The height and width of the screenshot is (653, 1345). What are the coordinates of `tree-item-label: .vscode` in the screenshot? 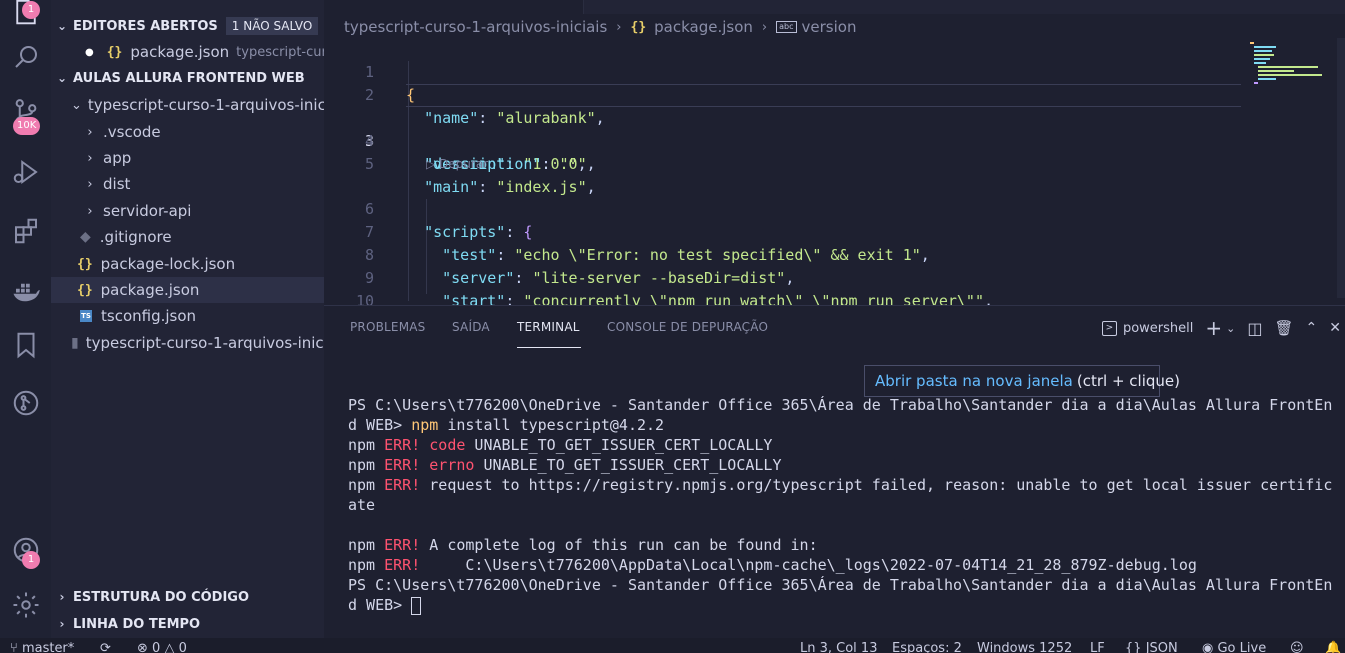 It's located at (132, 132).